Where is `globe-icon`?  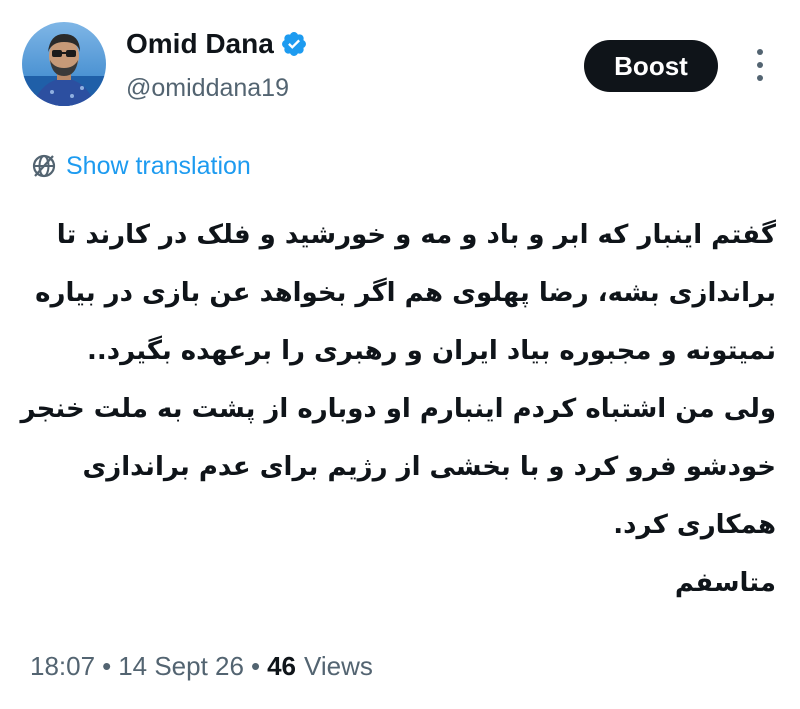
globe-icon is located at coordinates (44, 166).